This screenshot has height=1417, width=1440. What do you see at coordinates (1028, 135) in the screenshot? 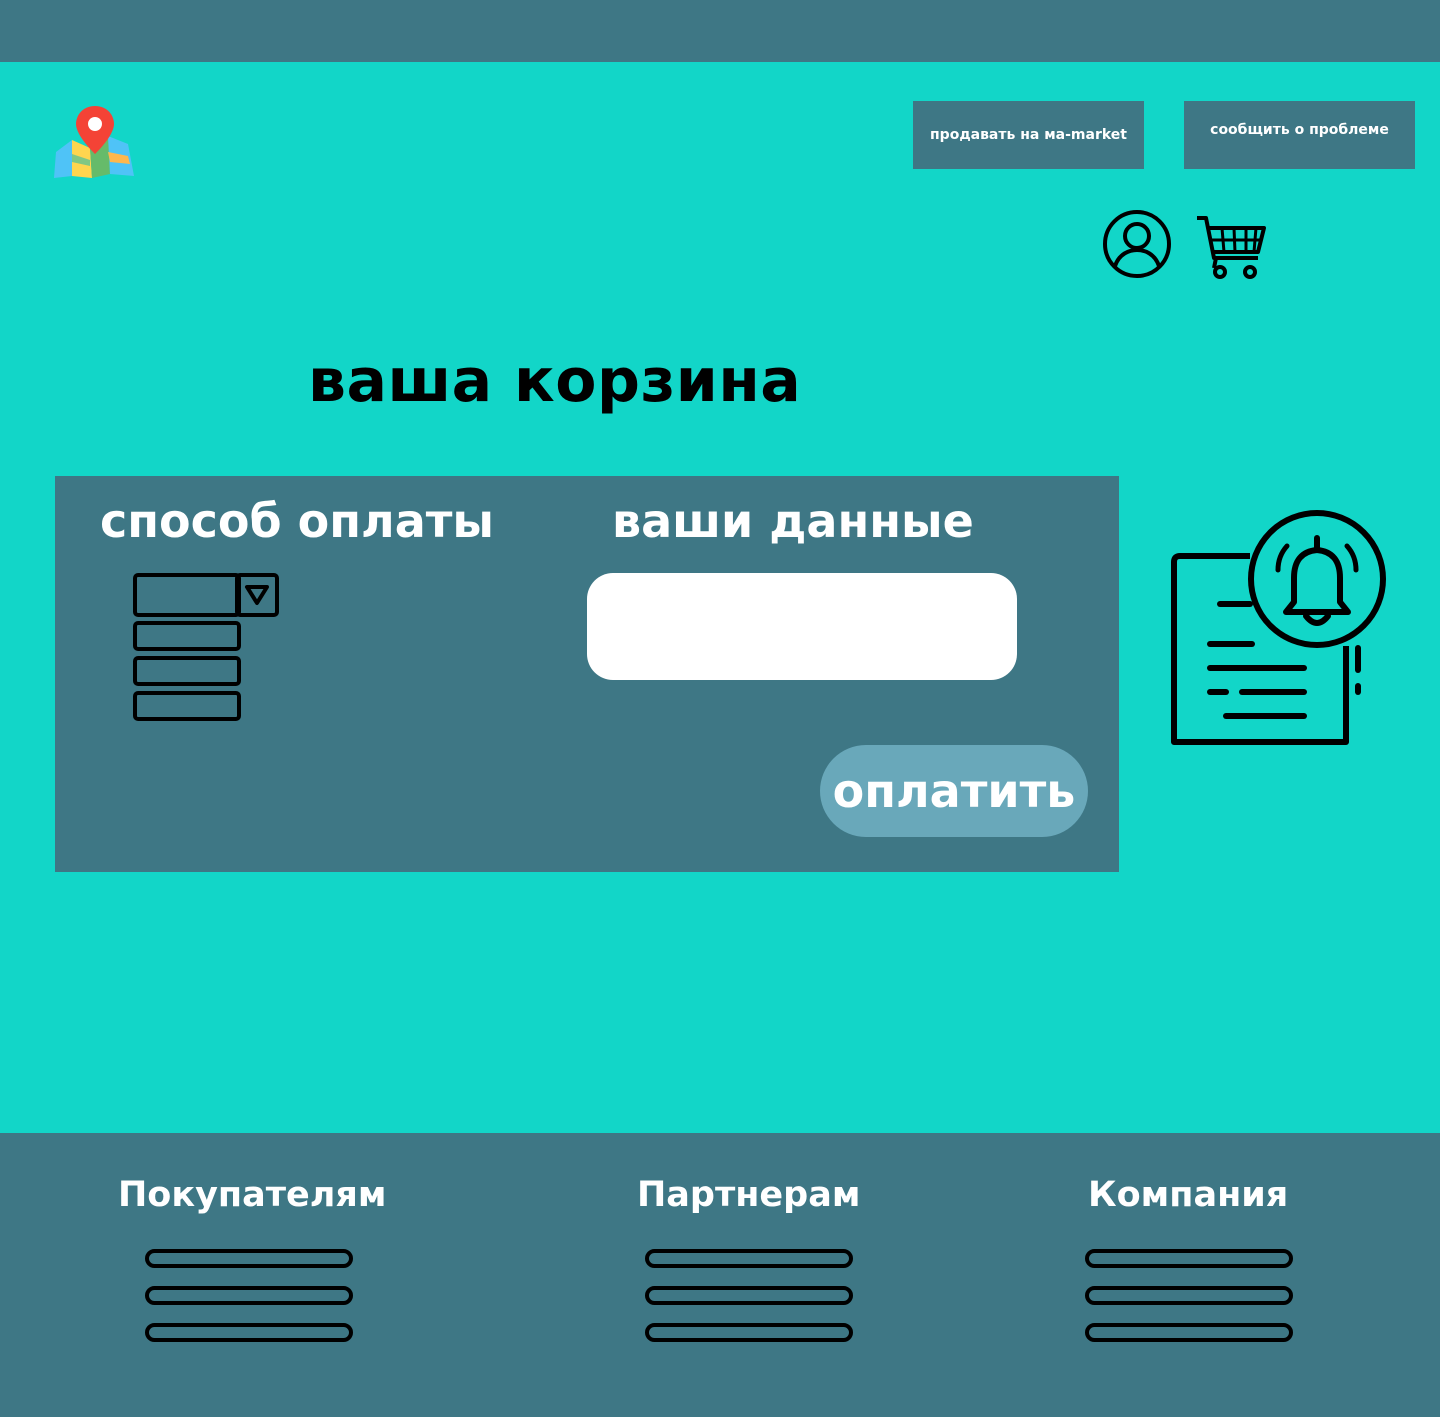
I see `sell-on-market-button: продавать на ма-market` at bounding box center [1028, 135].